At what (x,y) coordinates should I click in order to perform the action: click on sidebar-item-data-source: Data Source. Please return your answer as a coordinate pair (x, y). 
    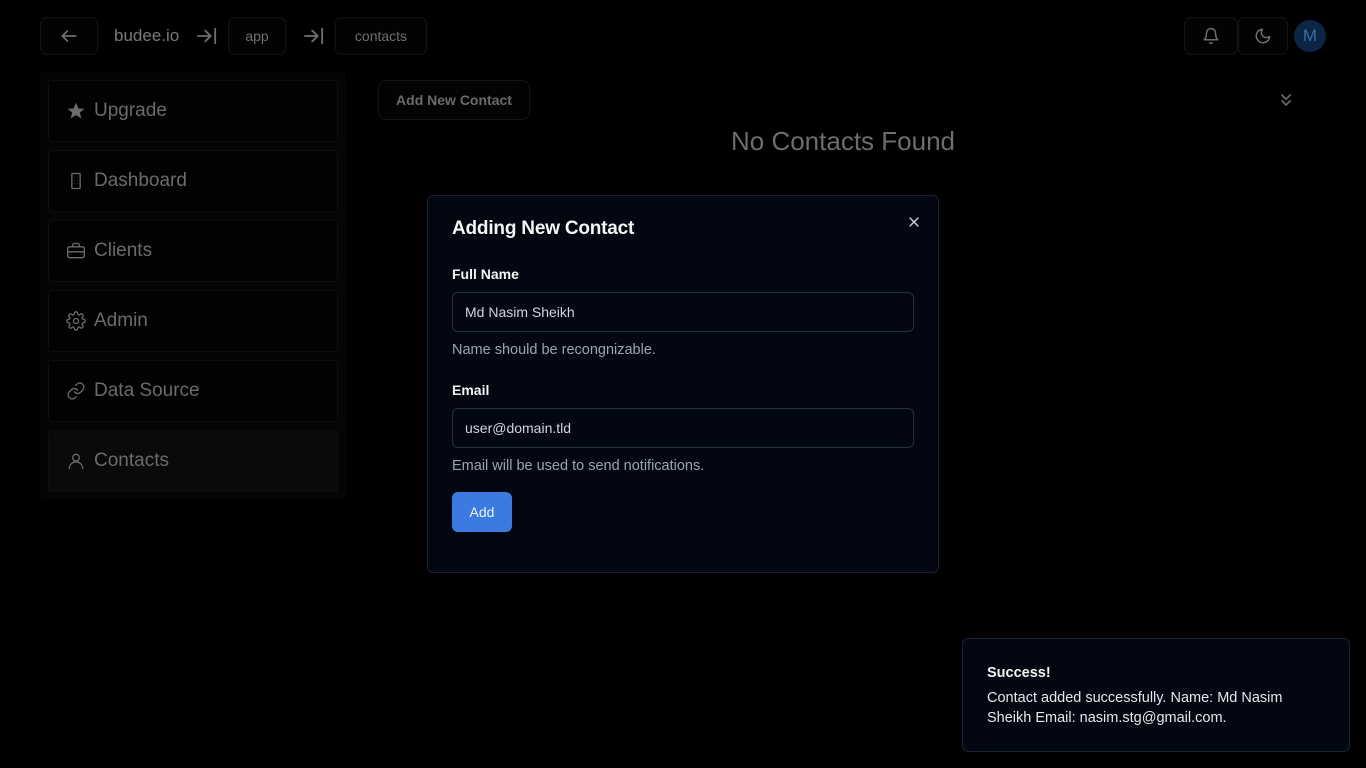
    Looking at the image, I should click on (193, 391).